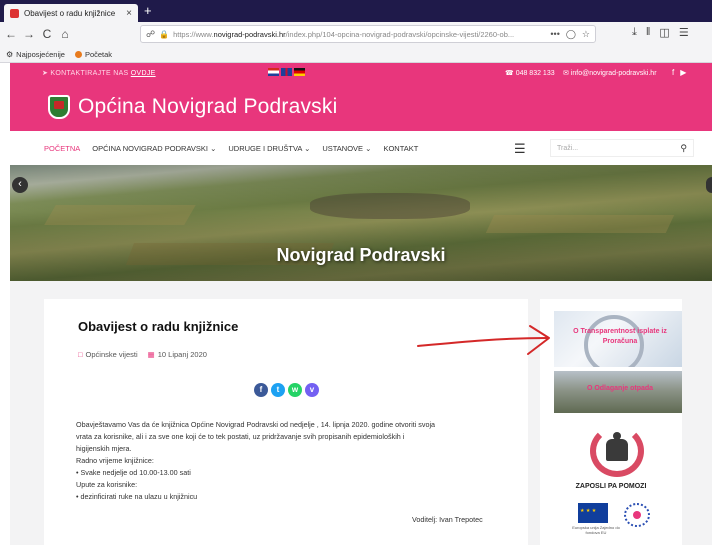  I want to click on pocket-icon: ◯, so click(571, 34).